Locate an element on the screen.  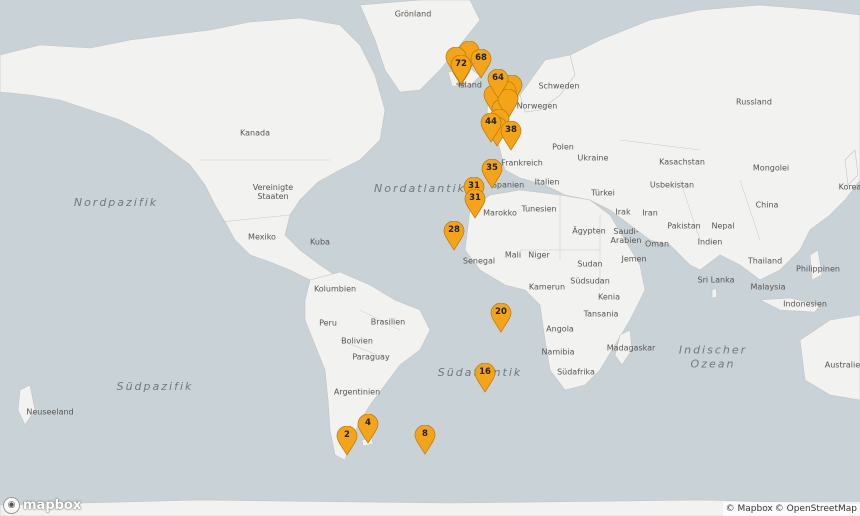
country-label-usbekistan: Usbekistan is located at coordinates (672, 185).